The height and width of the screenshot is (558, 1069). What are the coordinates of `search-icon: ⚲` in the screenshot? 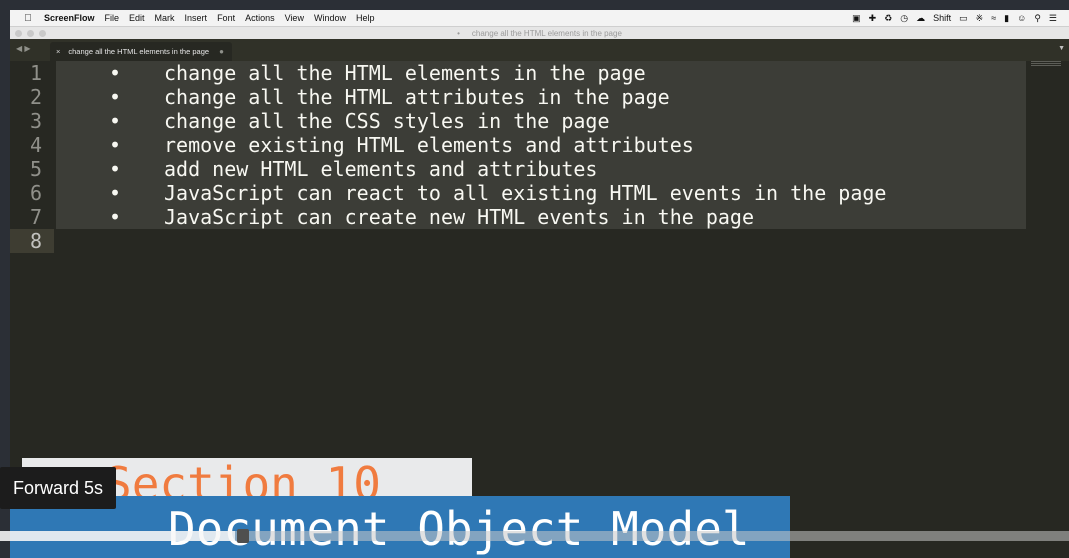 It's located at (1037, 18).